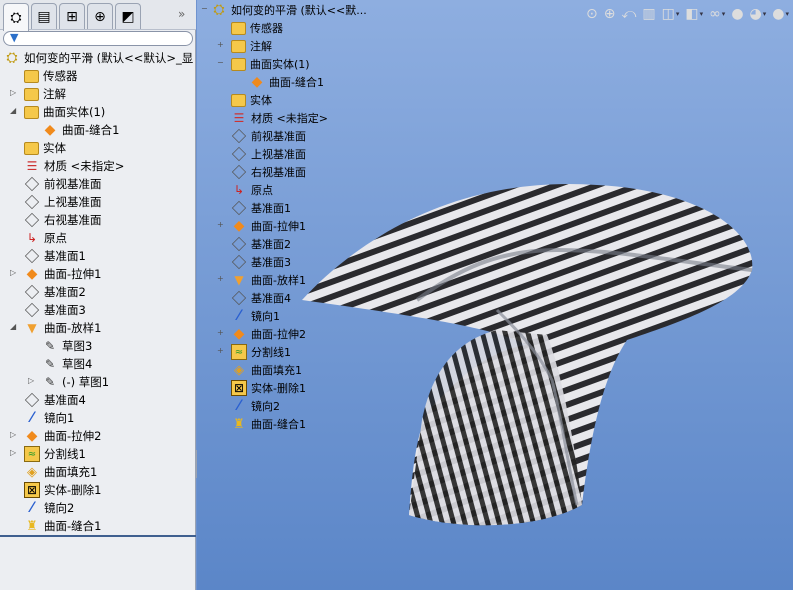 This screenshot has height=590, width=793. Describe the element at coordinates (100, 16) in the screenshot. I see `tab-dimxpert: ⊕` at that location.